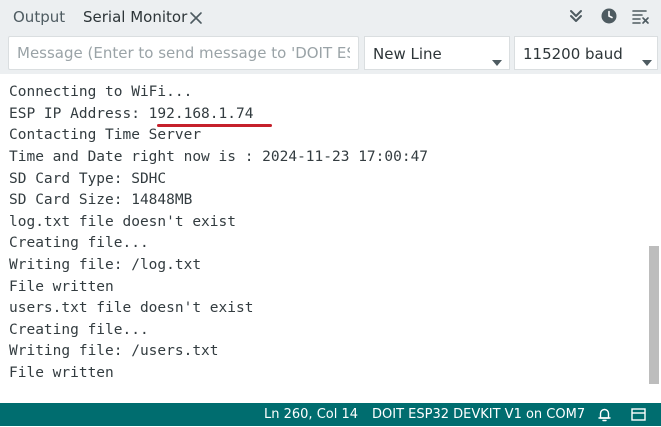 The height and width of the screenshot is (427, 661). I want to click on serial-input-row: New Line 115200 baud, so click(330, 53).